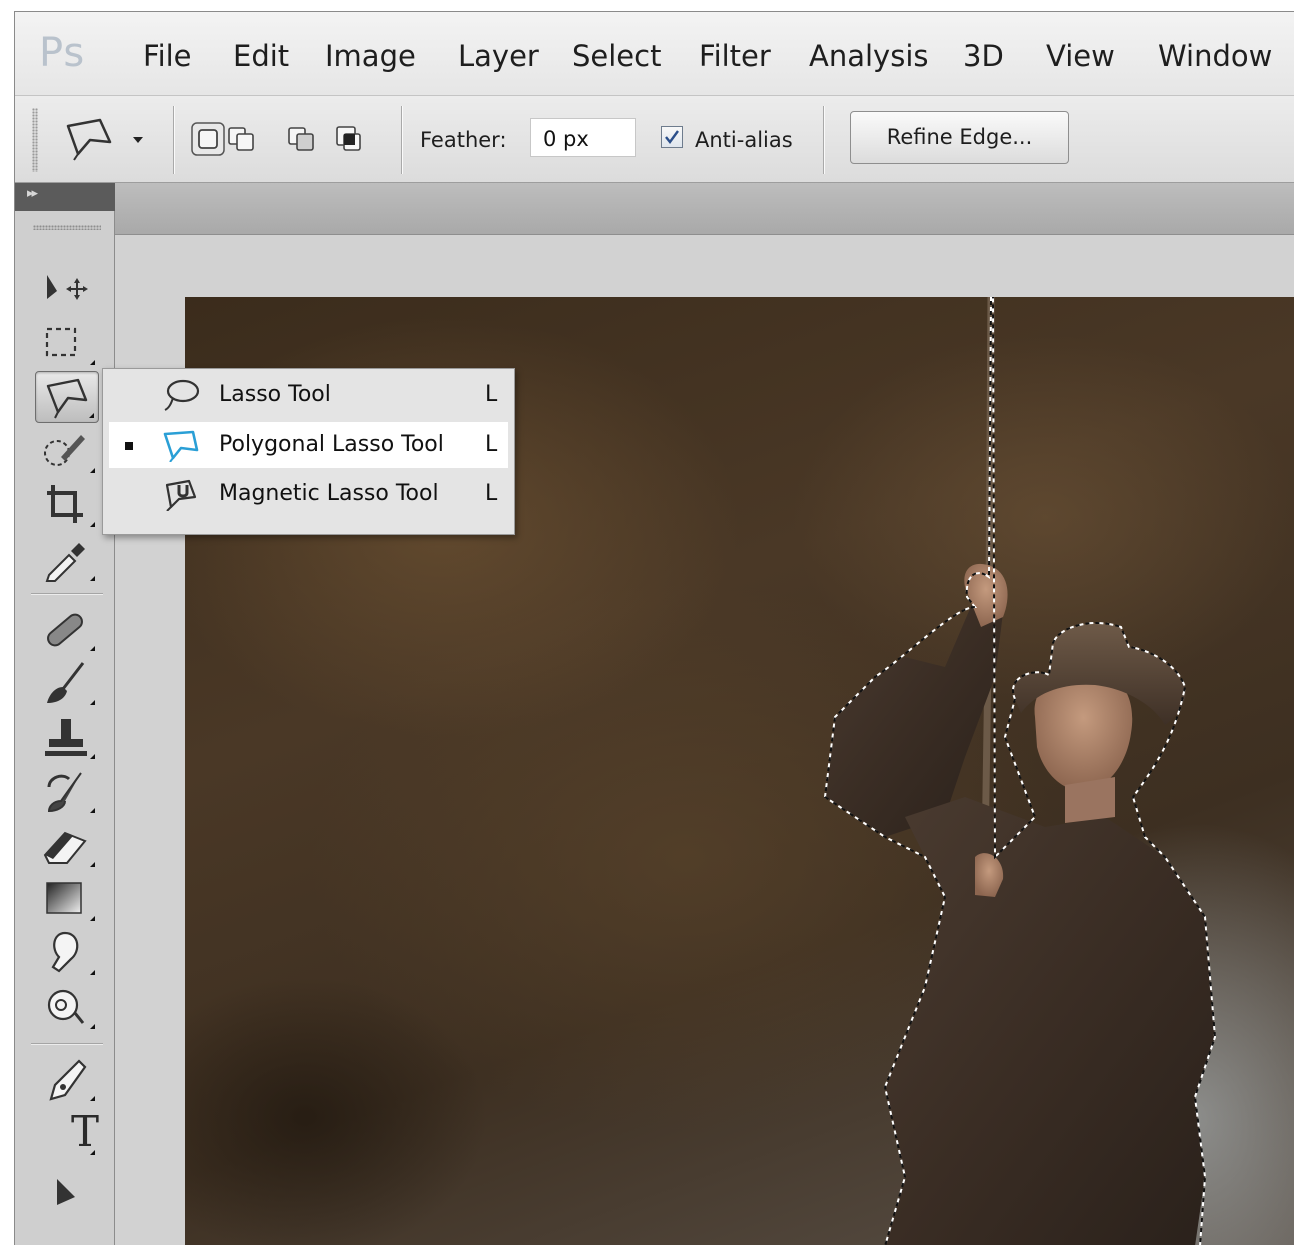  I want to click on menu-select: Select, so click(616, 56).